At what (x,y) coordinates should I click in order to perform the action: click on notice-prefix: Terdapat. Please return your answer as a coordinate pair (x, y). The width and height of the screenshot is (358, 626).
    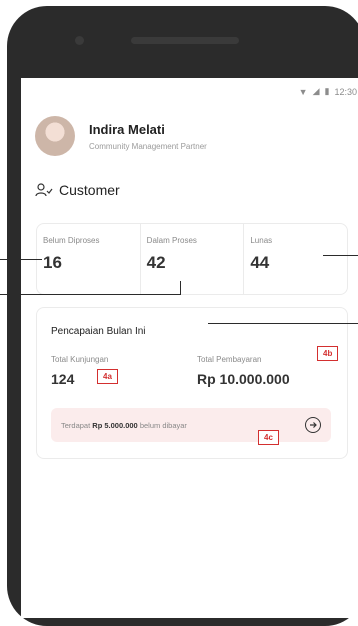
    Looking at the image, I should click on (77, 425).